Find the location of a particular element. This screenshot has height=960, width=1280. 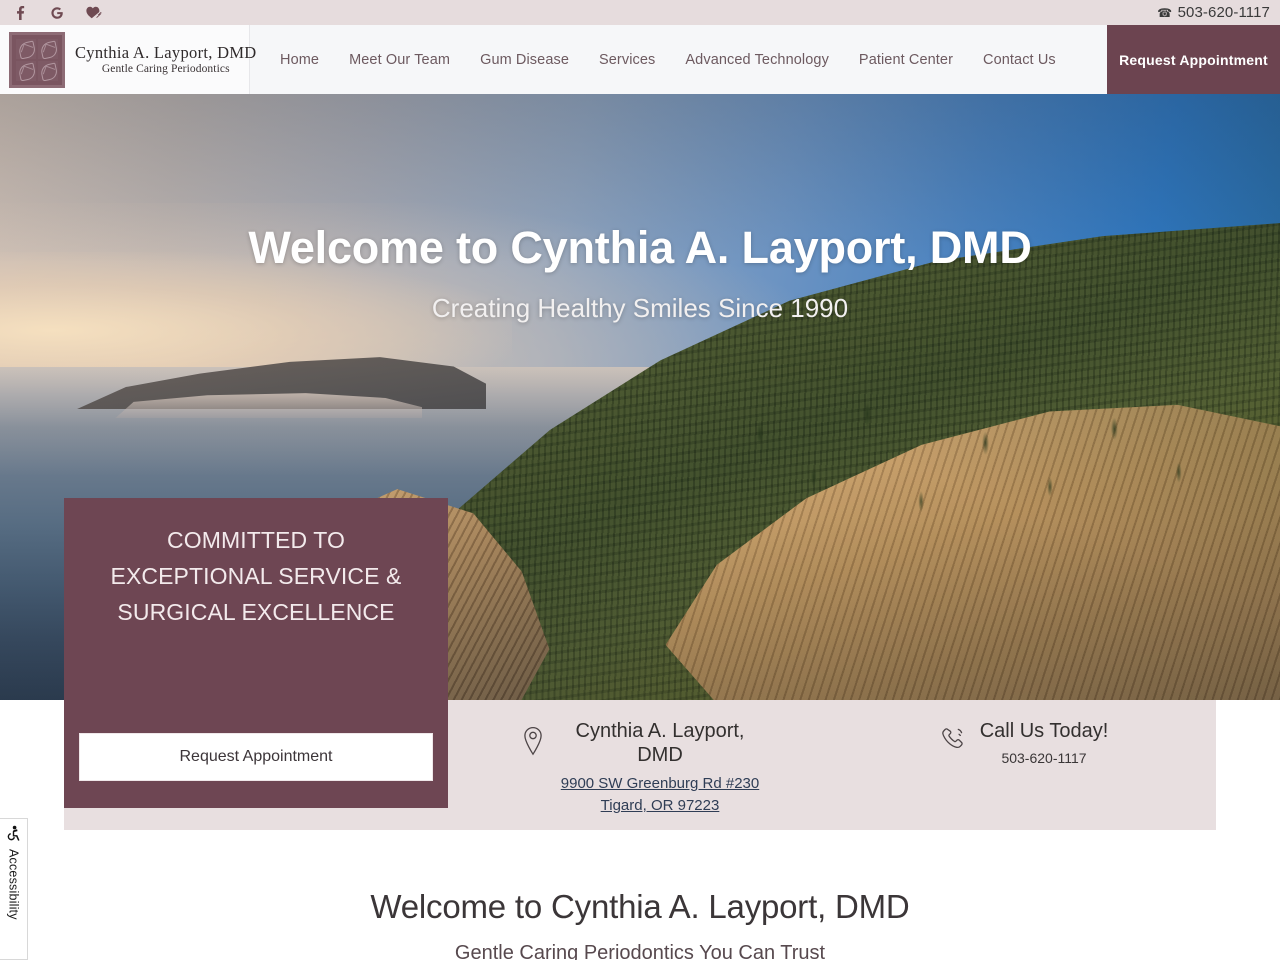

topbar-phone-number: 503-620-1117 is located at coordinates (1223, 12).